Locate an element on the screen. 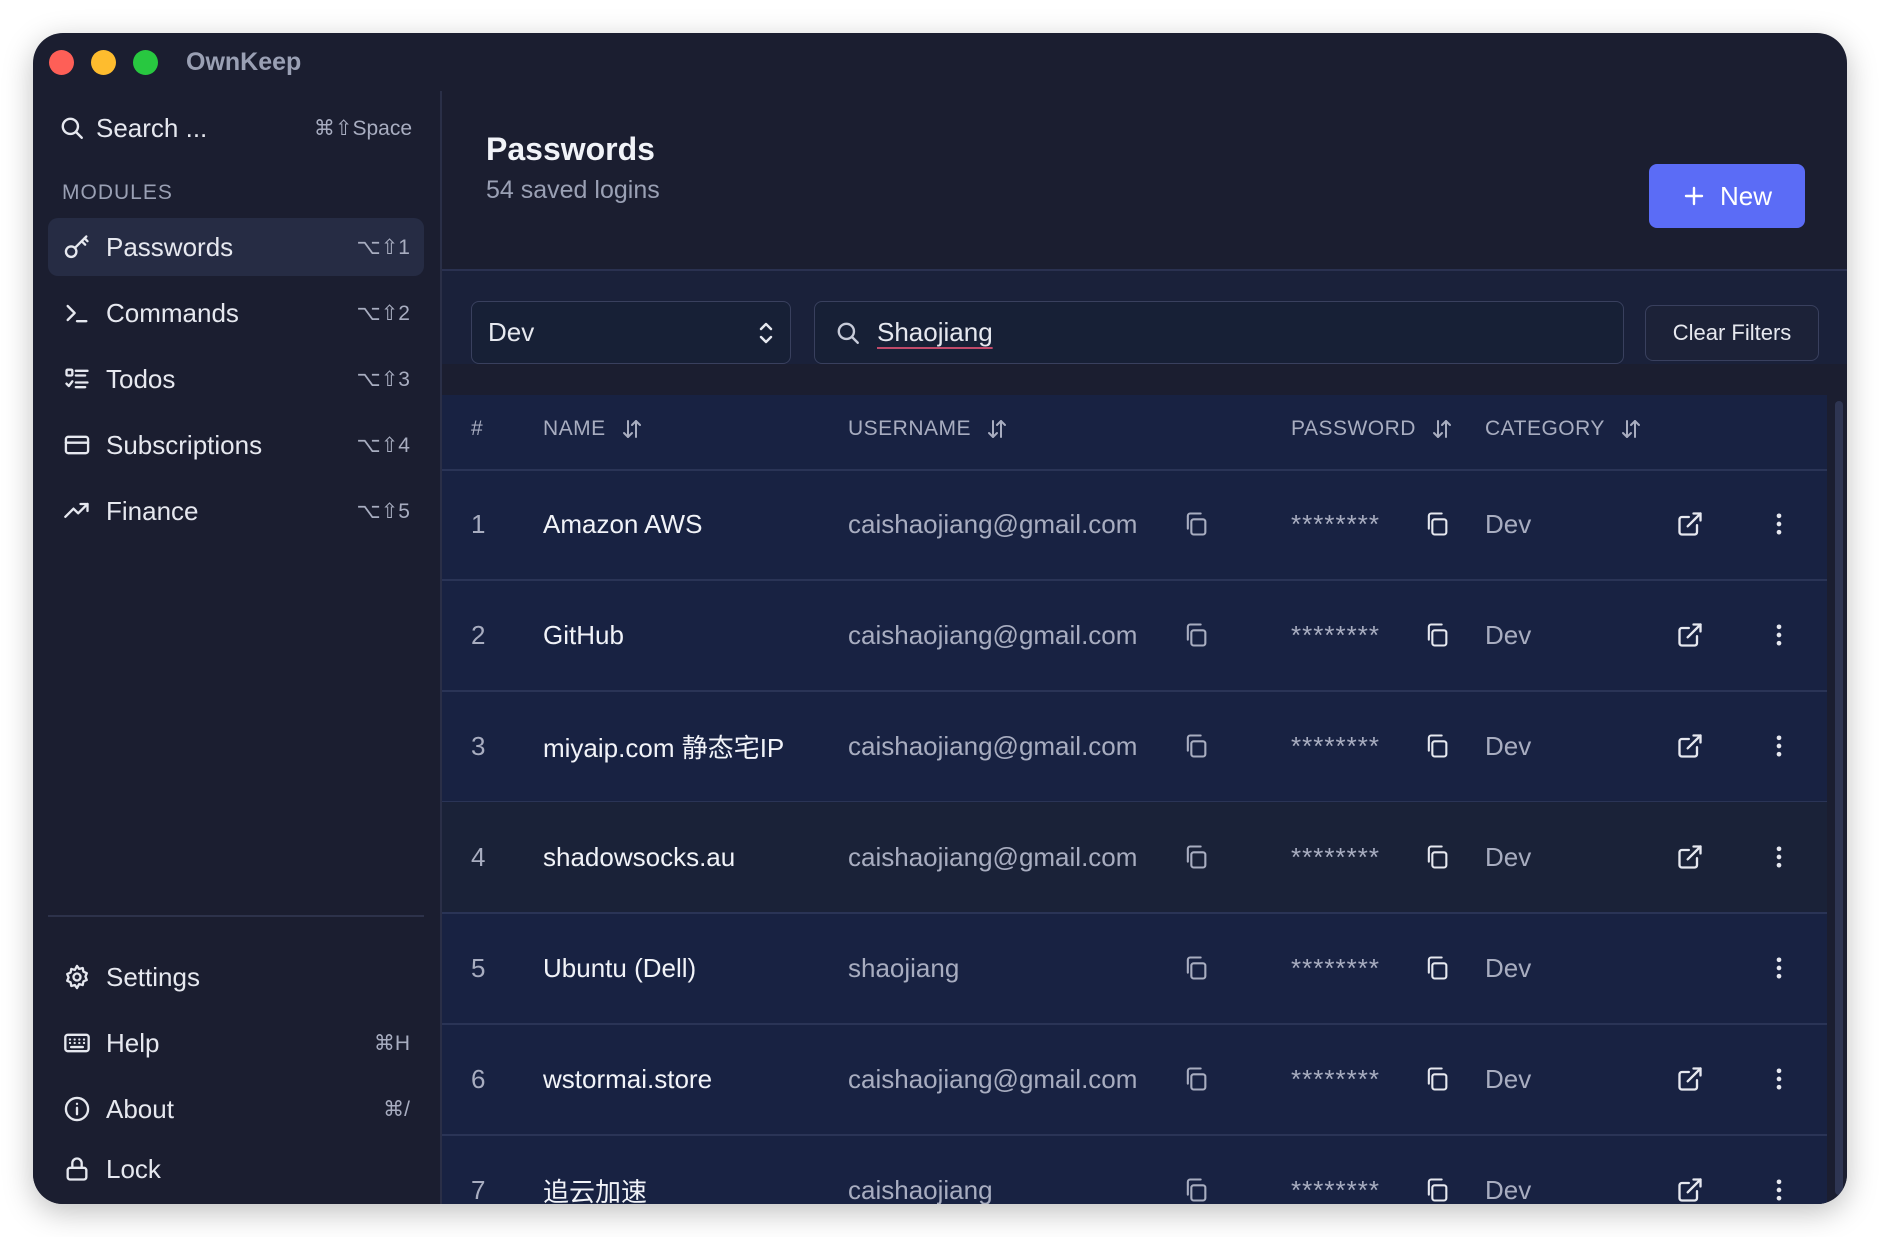 The height and width of the screenshot is (1237, 1880). table-row: 5 Ubuntu (Dell) shaojiang ******** Dev is located at coordinates (1134, 969).